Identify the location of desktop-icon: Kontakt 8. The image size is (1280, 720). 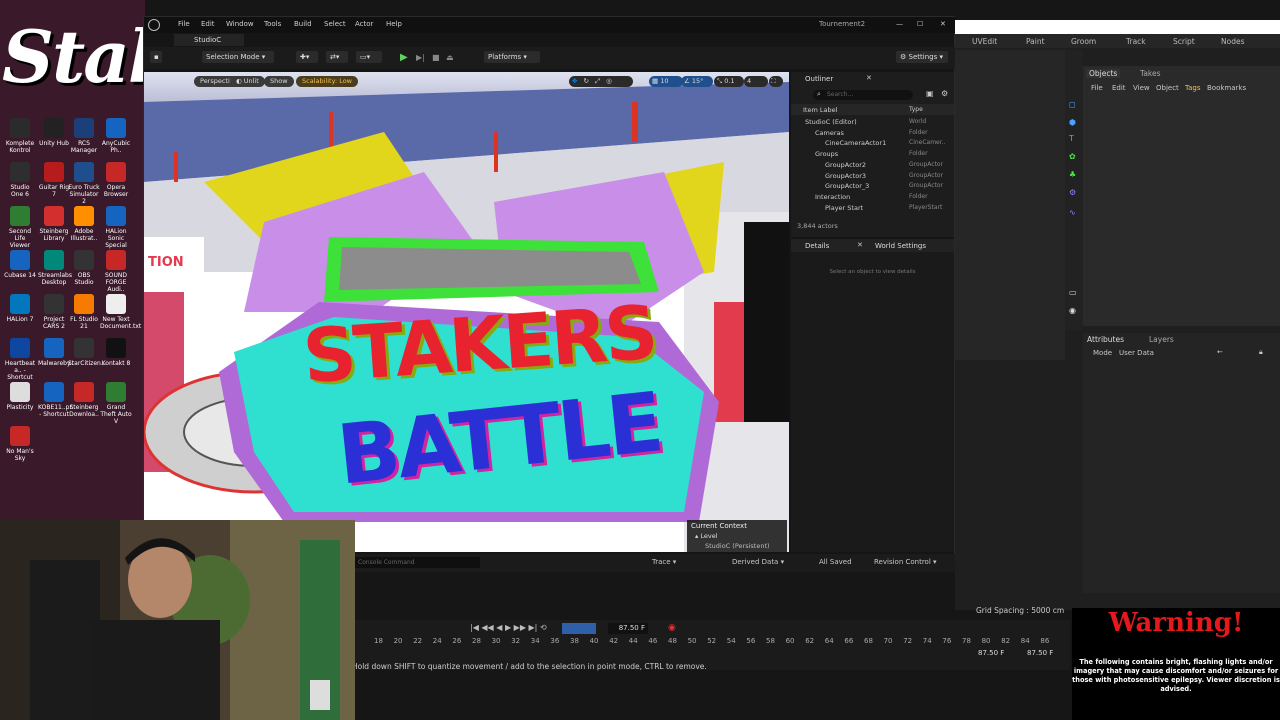
(116, 352).